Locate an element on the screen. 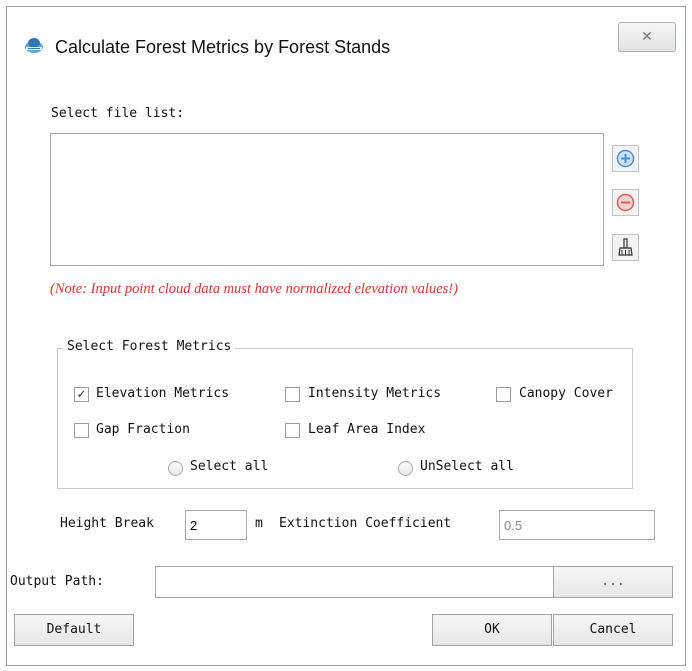 The width and height of the screenshot is (692, 671). cancel-button: Cancel is located at coordinates (613, 630).